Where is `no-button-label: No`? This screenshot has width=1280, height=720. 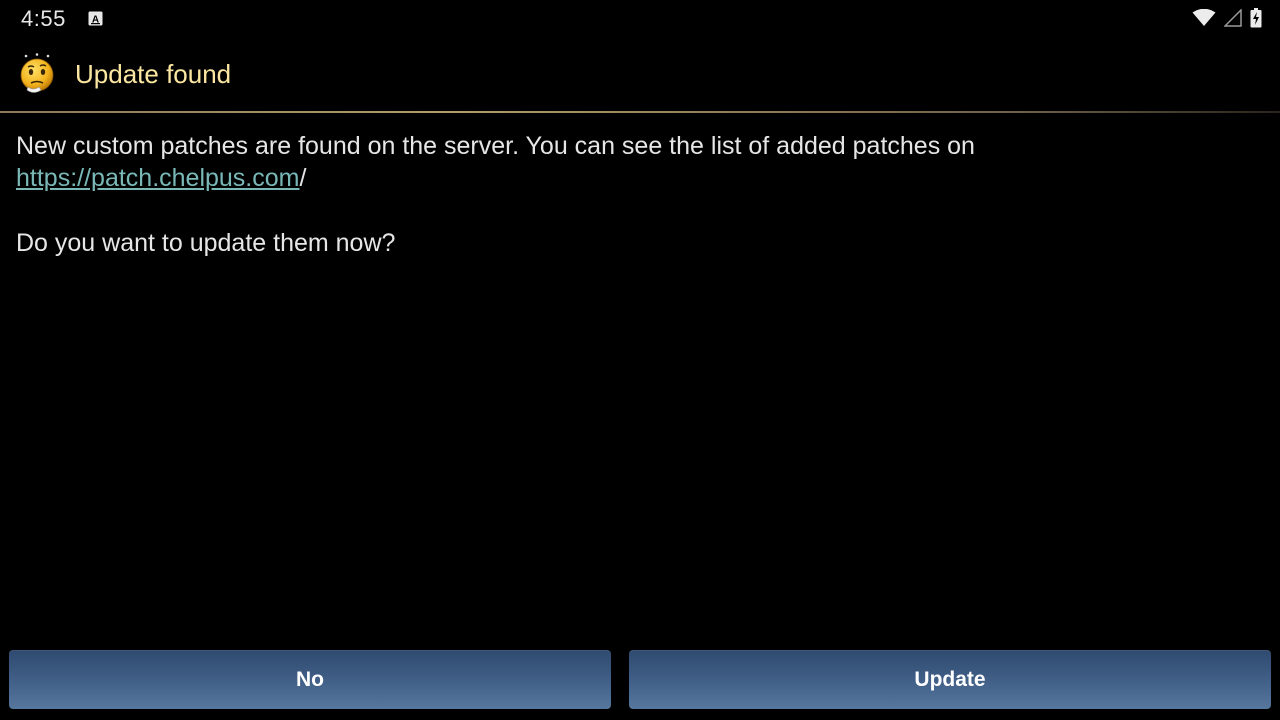
no-button-label: No is located at coordinates (310, 679).